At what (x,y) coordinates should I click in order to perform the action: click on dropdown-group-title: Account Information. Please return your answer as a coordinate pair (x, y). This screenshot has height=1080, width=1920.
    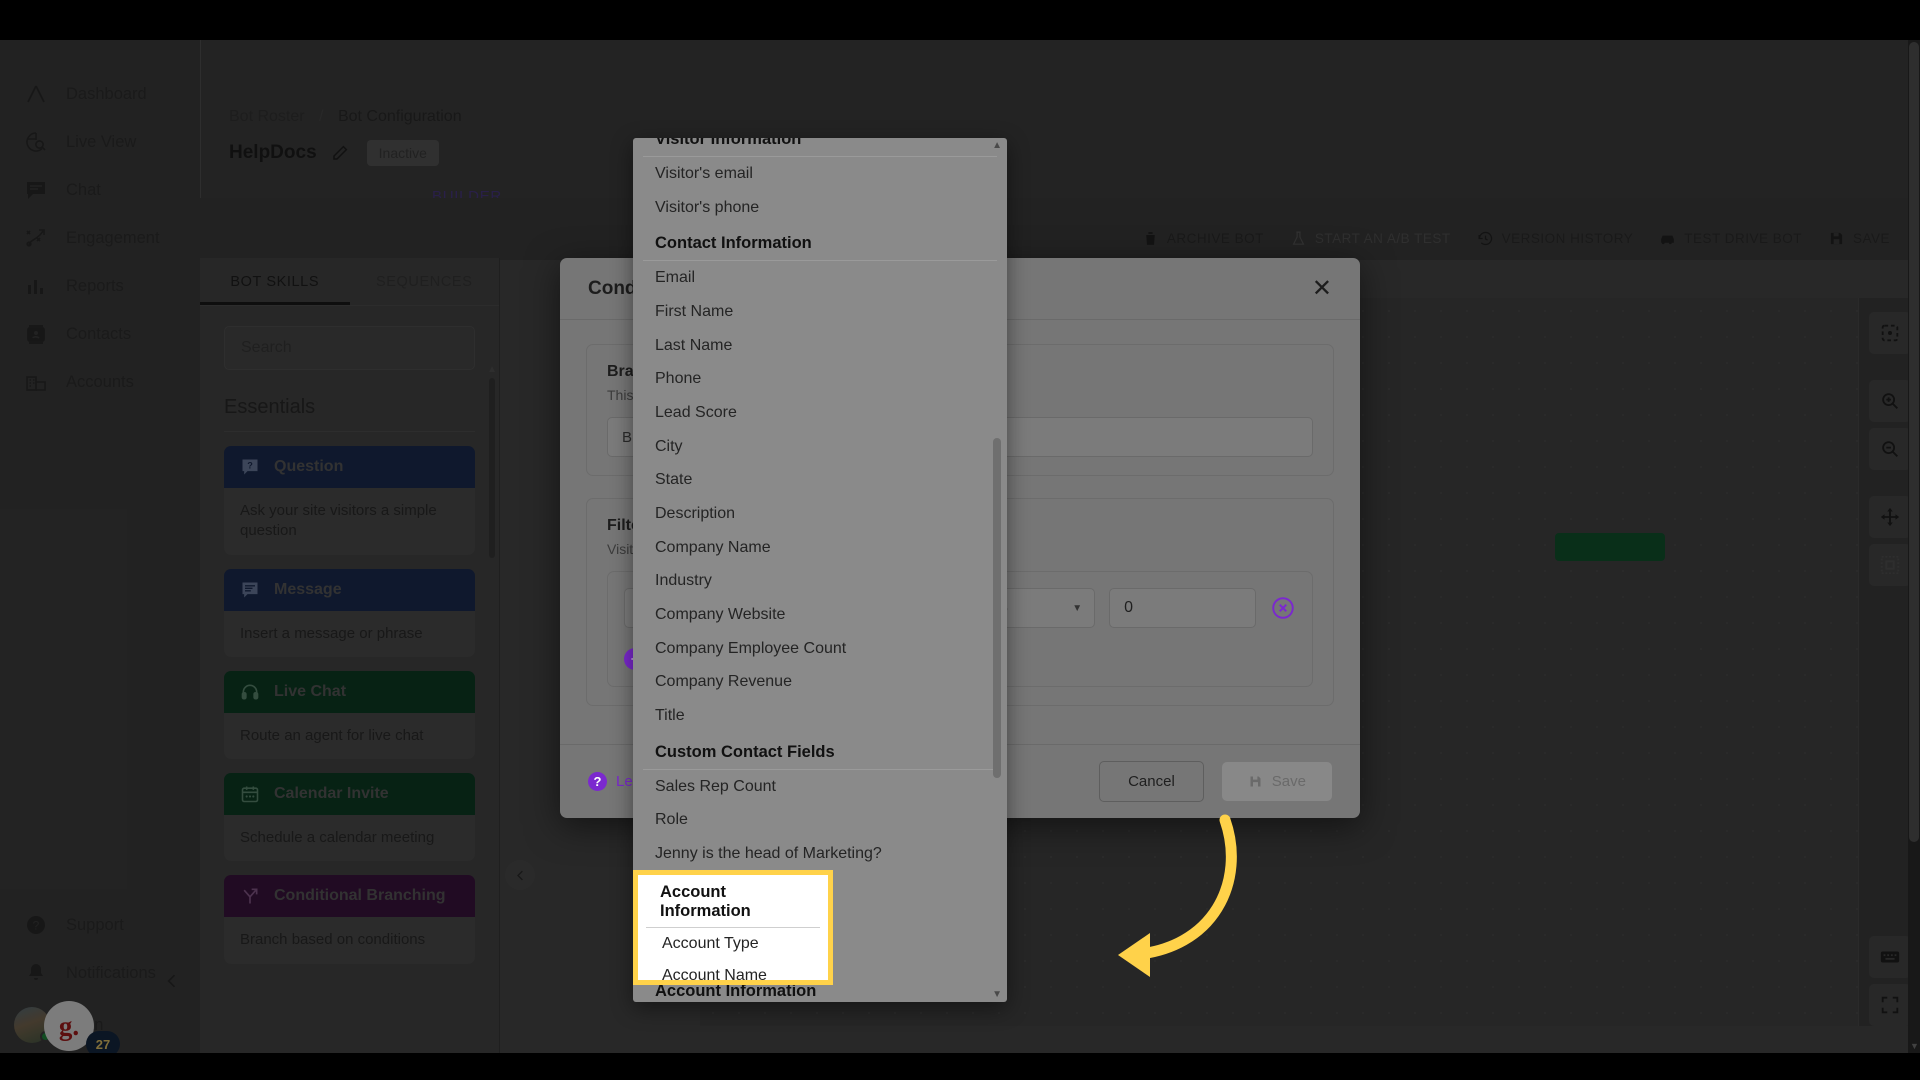
    Looking at the image, I should click on (733, 901).